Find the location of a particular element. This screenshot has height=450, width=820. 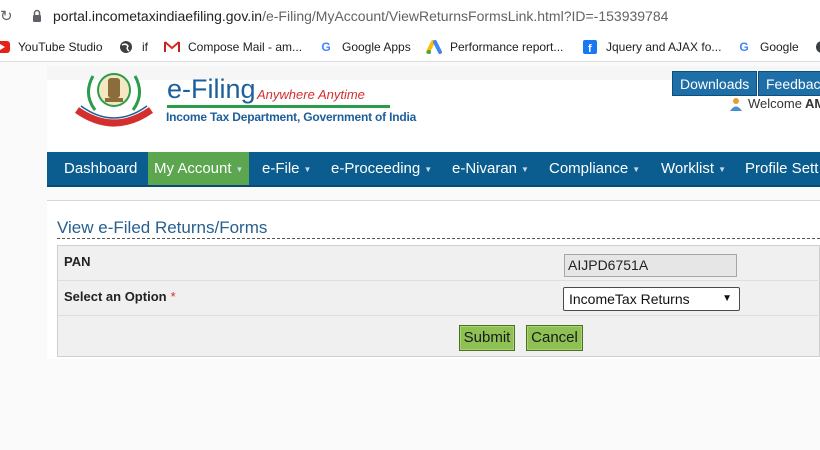

nav-dashboard: Dashboard is located at coordinates (100, 168).